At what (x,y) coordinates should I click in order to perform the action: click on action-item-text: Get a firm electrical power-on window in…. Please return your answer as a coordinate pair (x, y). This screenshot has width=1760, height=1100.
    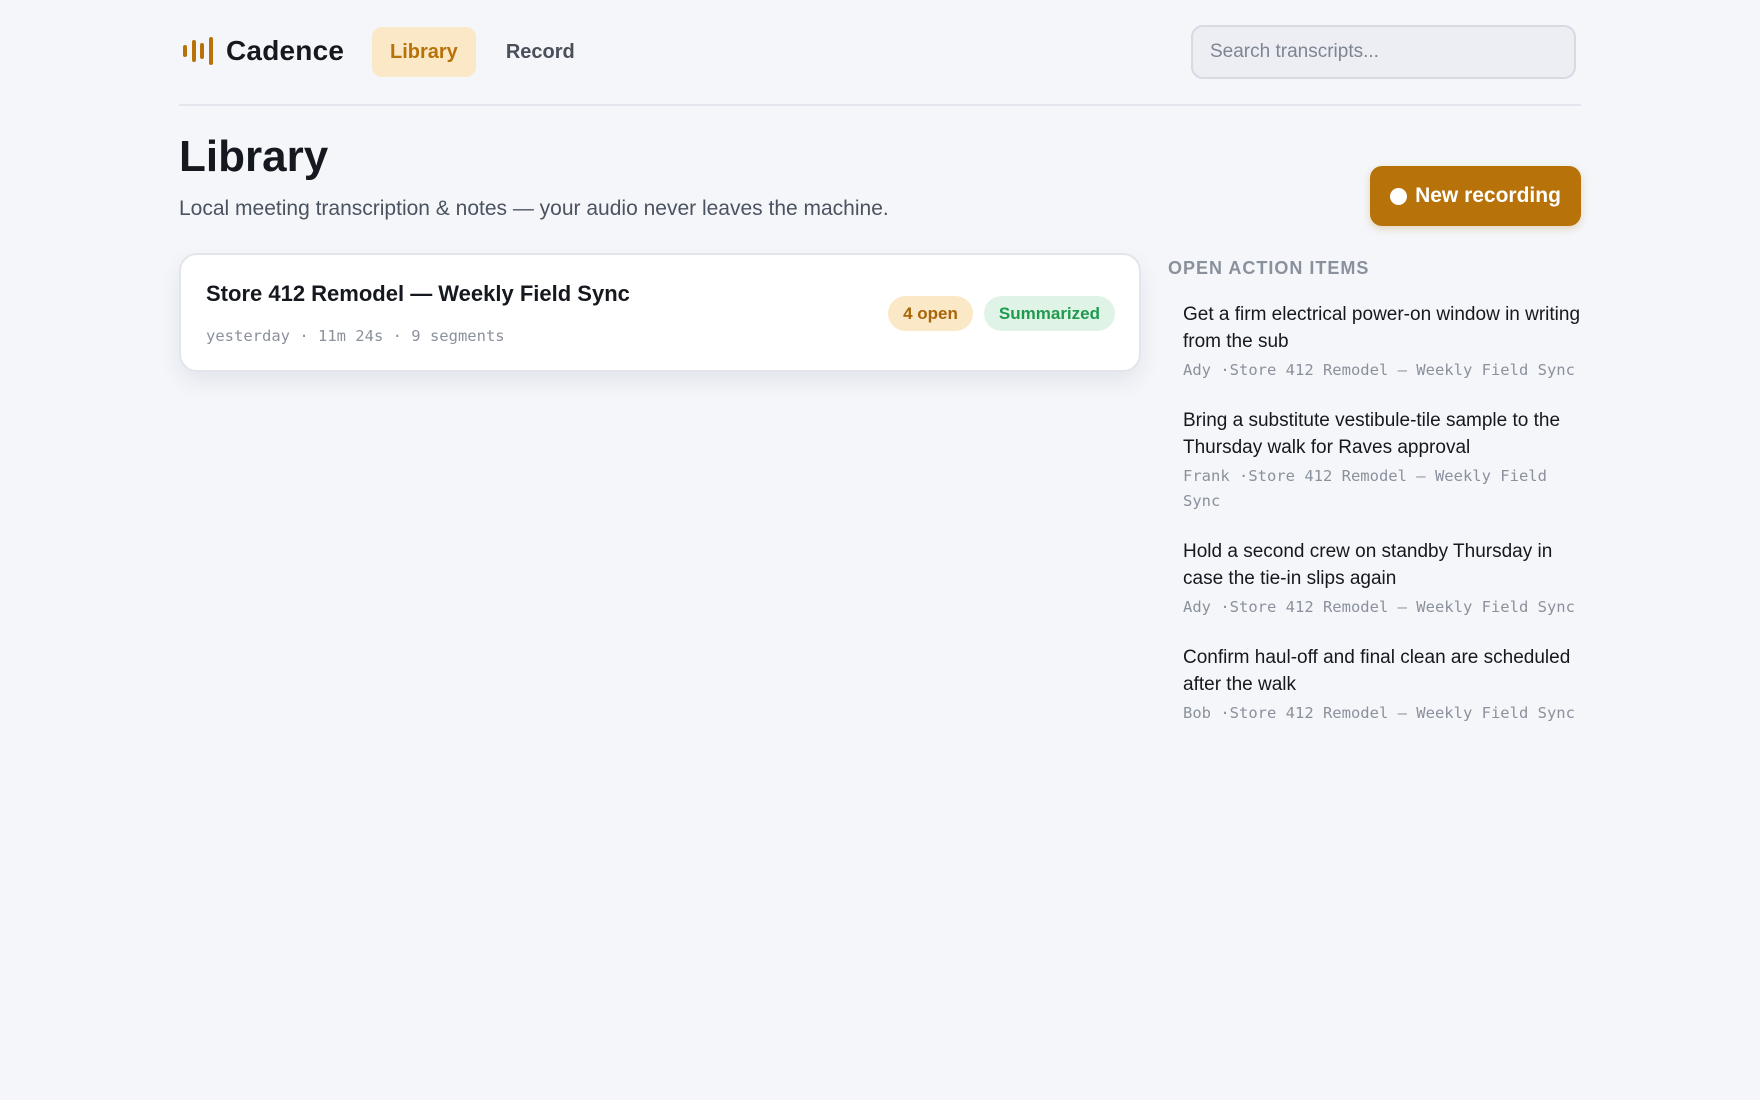
    Looking at the image, I should click on (1382, 328).